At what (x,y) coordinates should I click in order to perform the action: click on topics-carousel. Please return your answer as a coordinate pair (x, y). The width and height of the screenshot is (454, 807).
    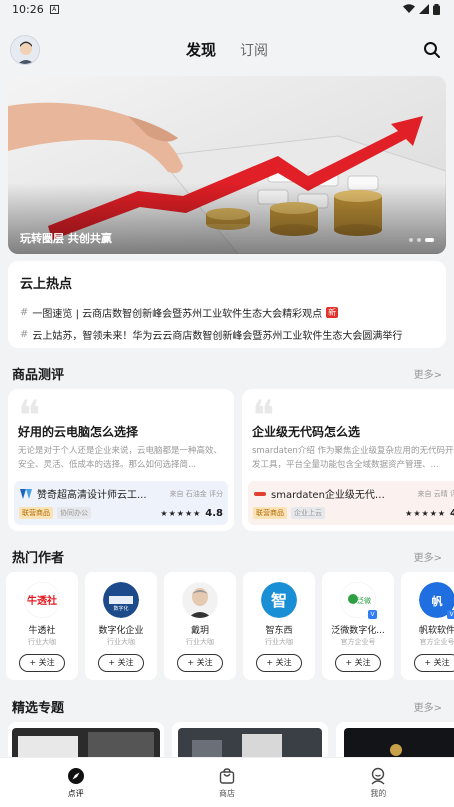
    Looking at the image, I should click on (231, 742).